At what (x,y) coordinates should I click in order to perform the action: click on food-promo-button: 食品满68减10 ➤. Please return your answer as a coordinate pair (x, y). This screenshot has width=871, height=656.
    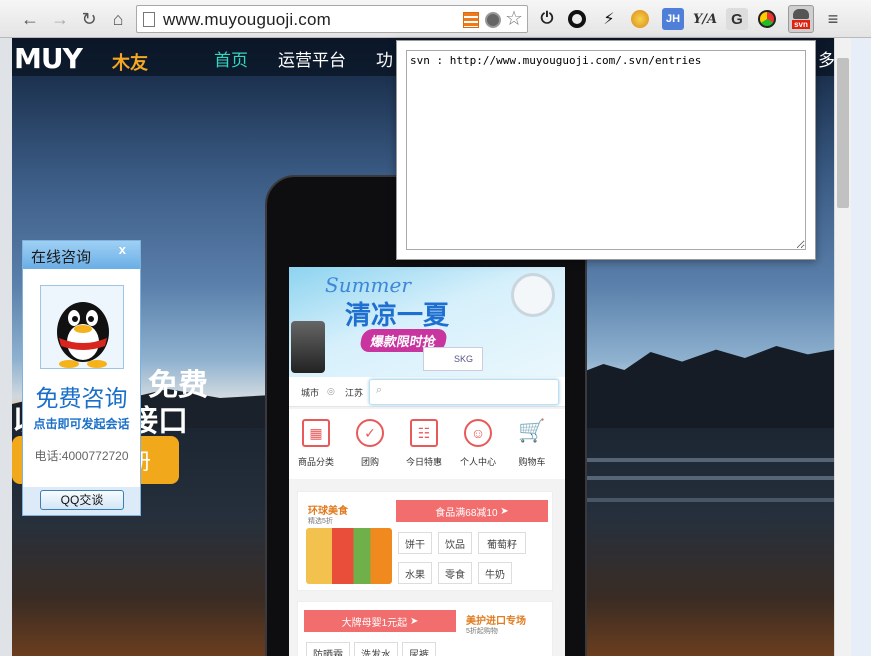
    Looking at the image, I should click on (472, 511).